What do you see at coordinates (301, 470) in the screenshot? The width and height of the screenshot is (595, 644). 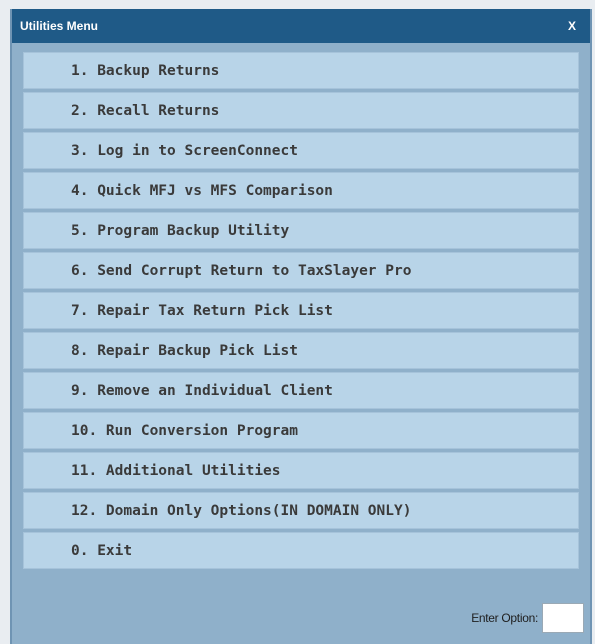 I see `menu-item-additional-utilities: 11. Additional Utilities` at bounding box center [301, 470].